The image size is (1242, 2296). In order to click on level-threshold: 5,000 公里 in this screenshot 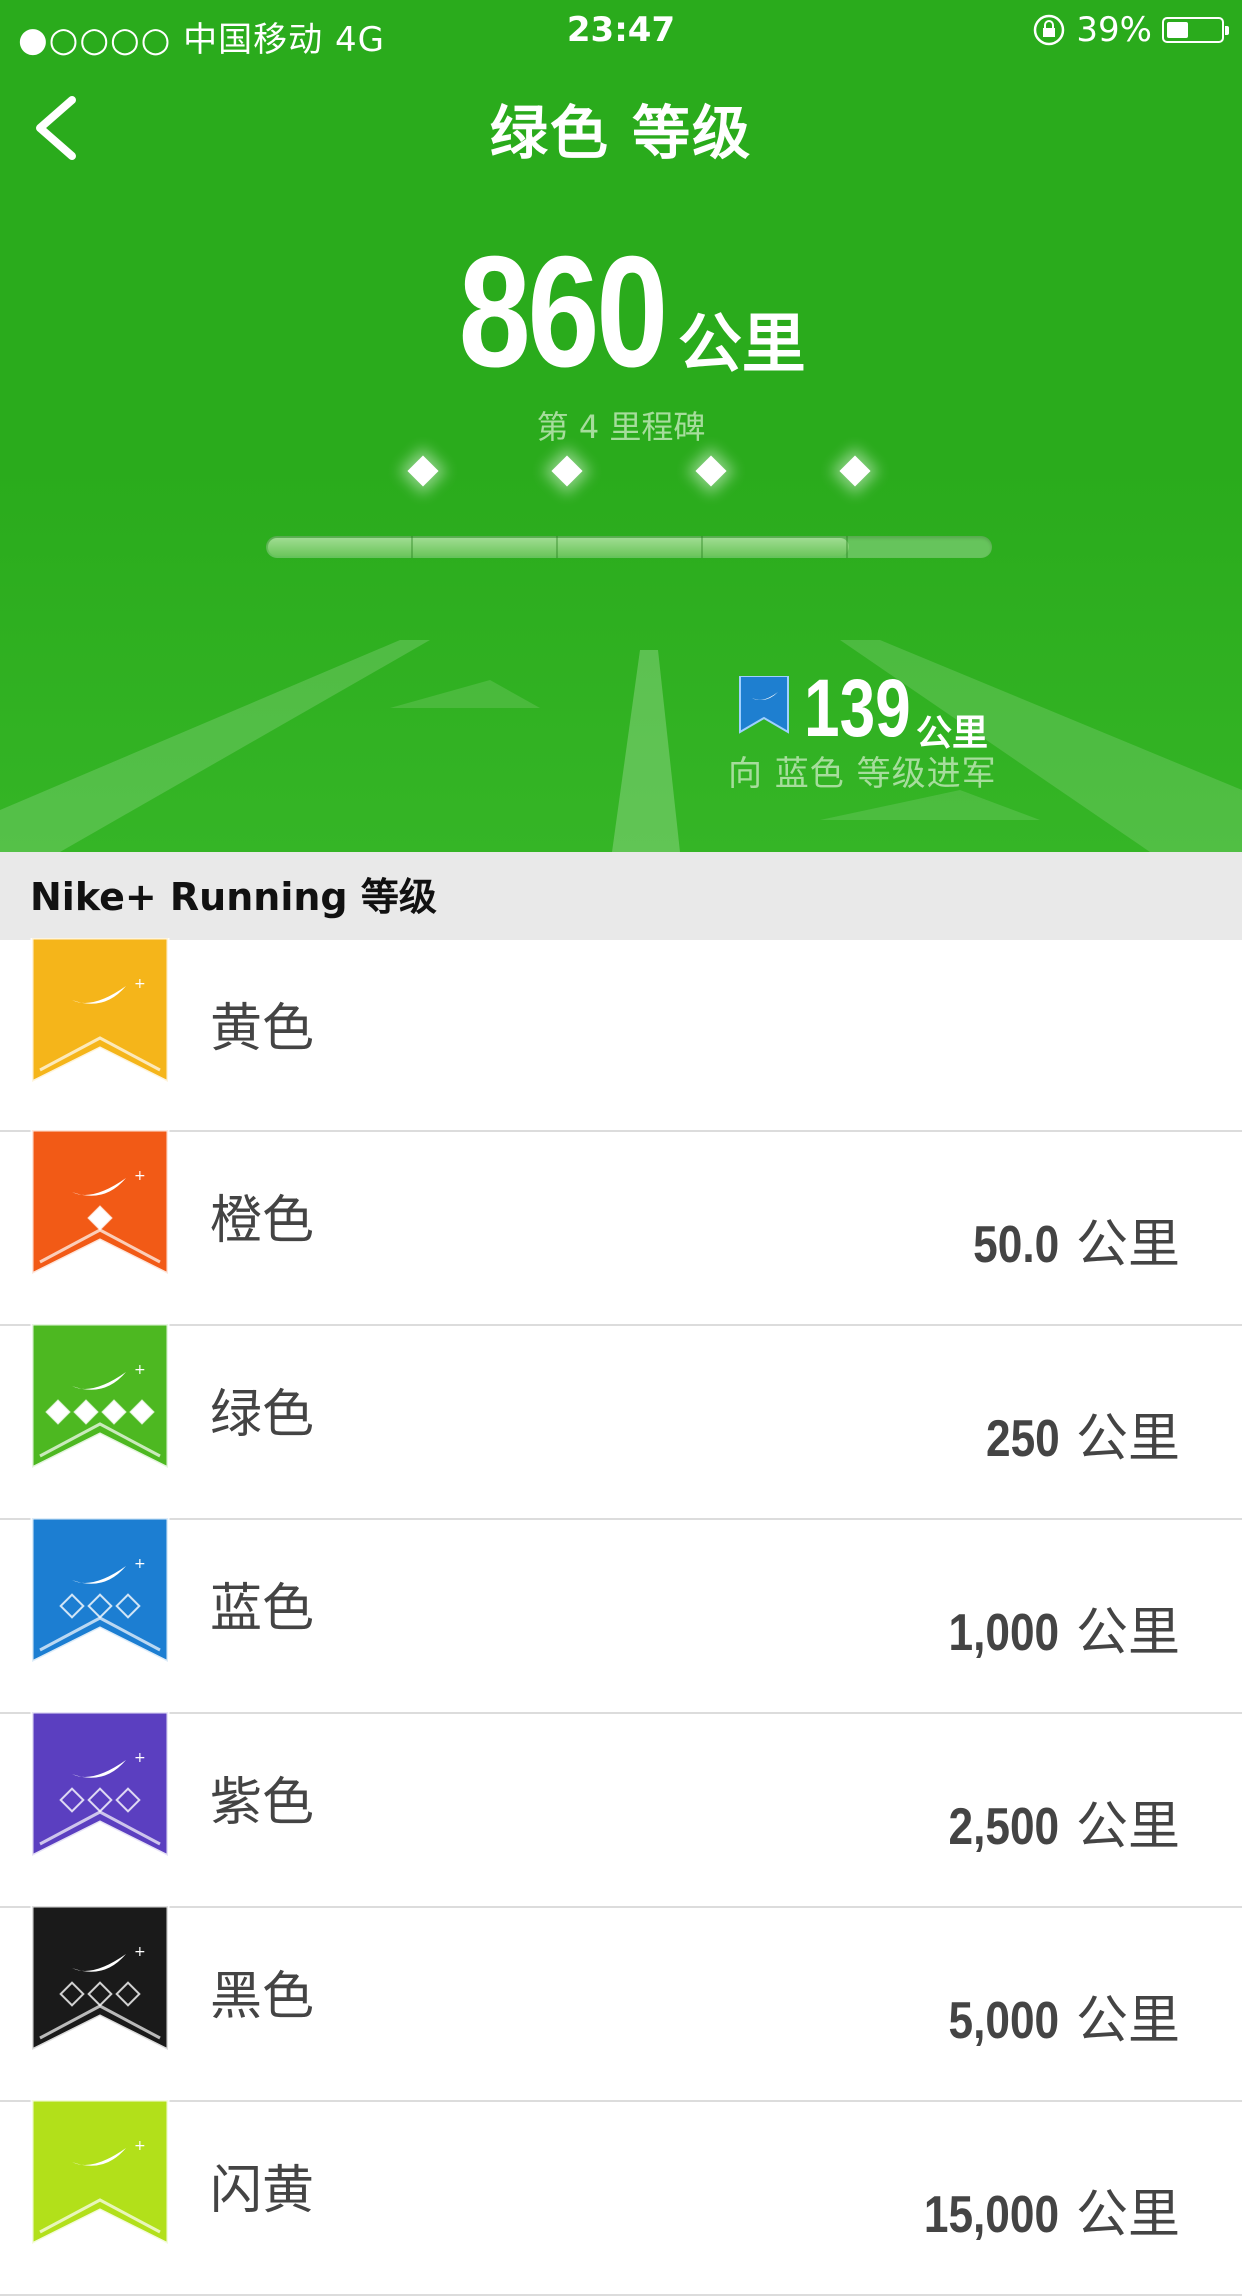, I will do `click(1064, 2021)`.